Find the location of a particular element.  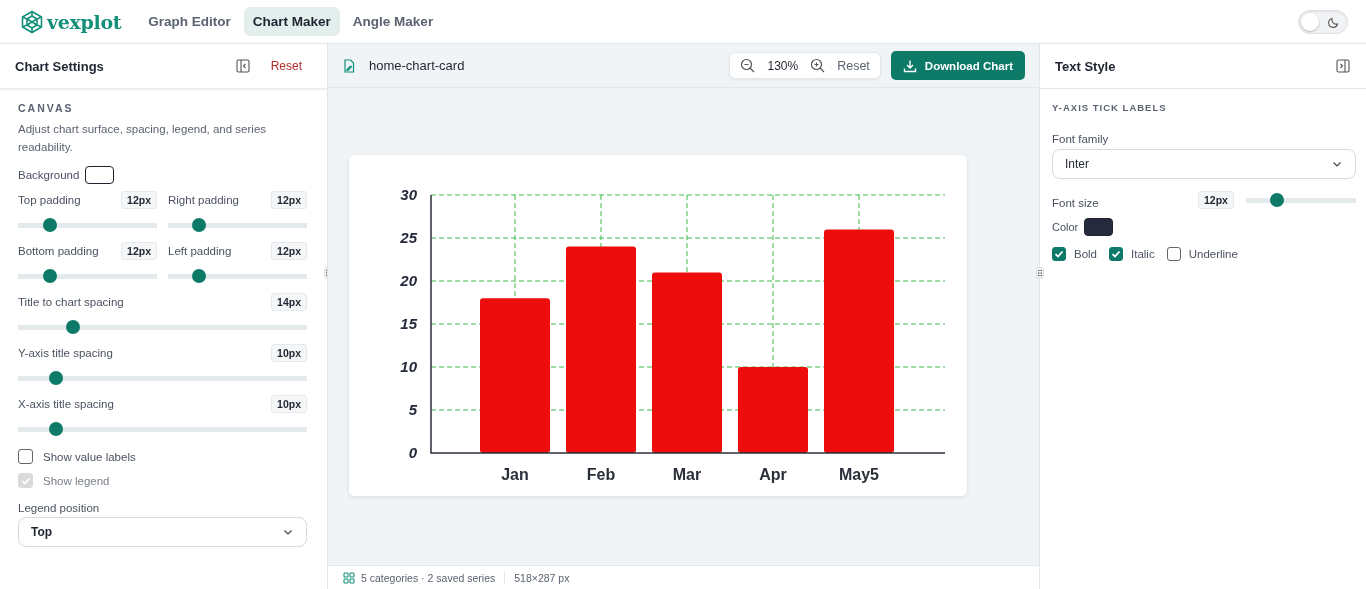

field-label: Background is located at coordinates (49, 175).